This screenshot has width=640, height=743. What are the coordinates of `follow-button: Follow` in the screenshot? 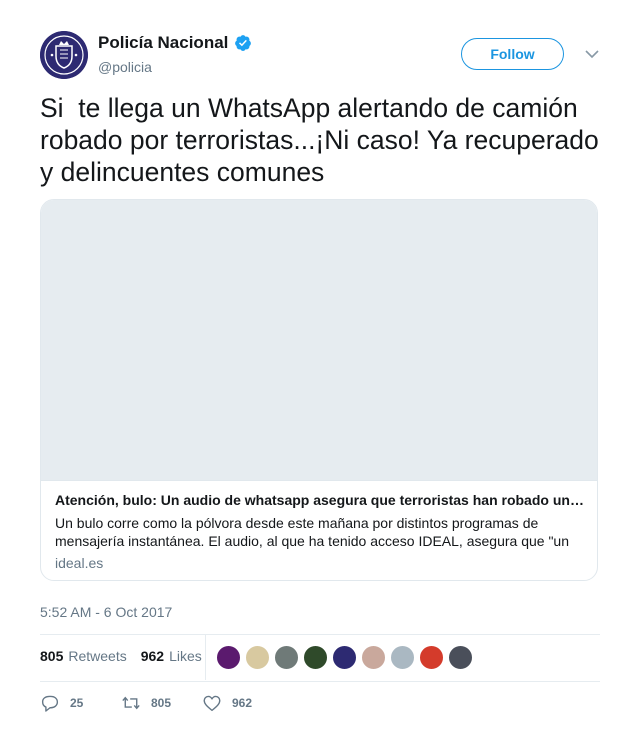 It's located at (512, 54).